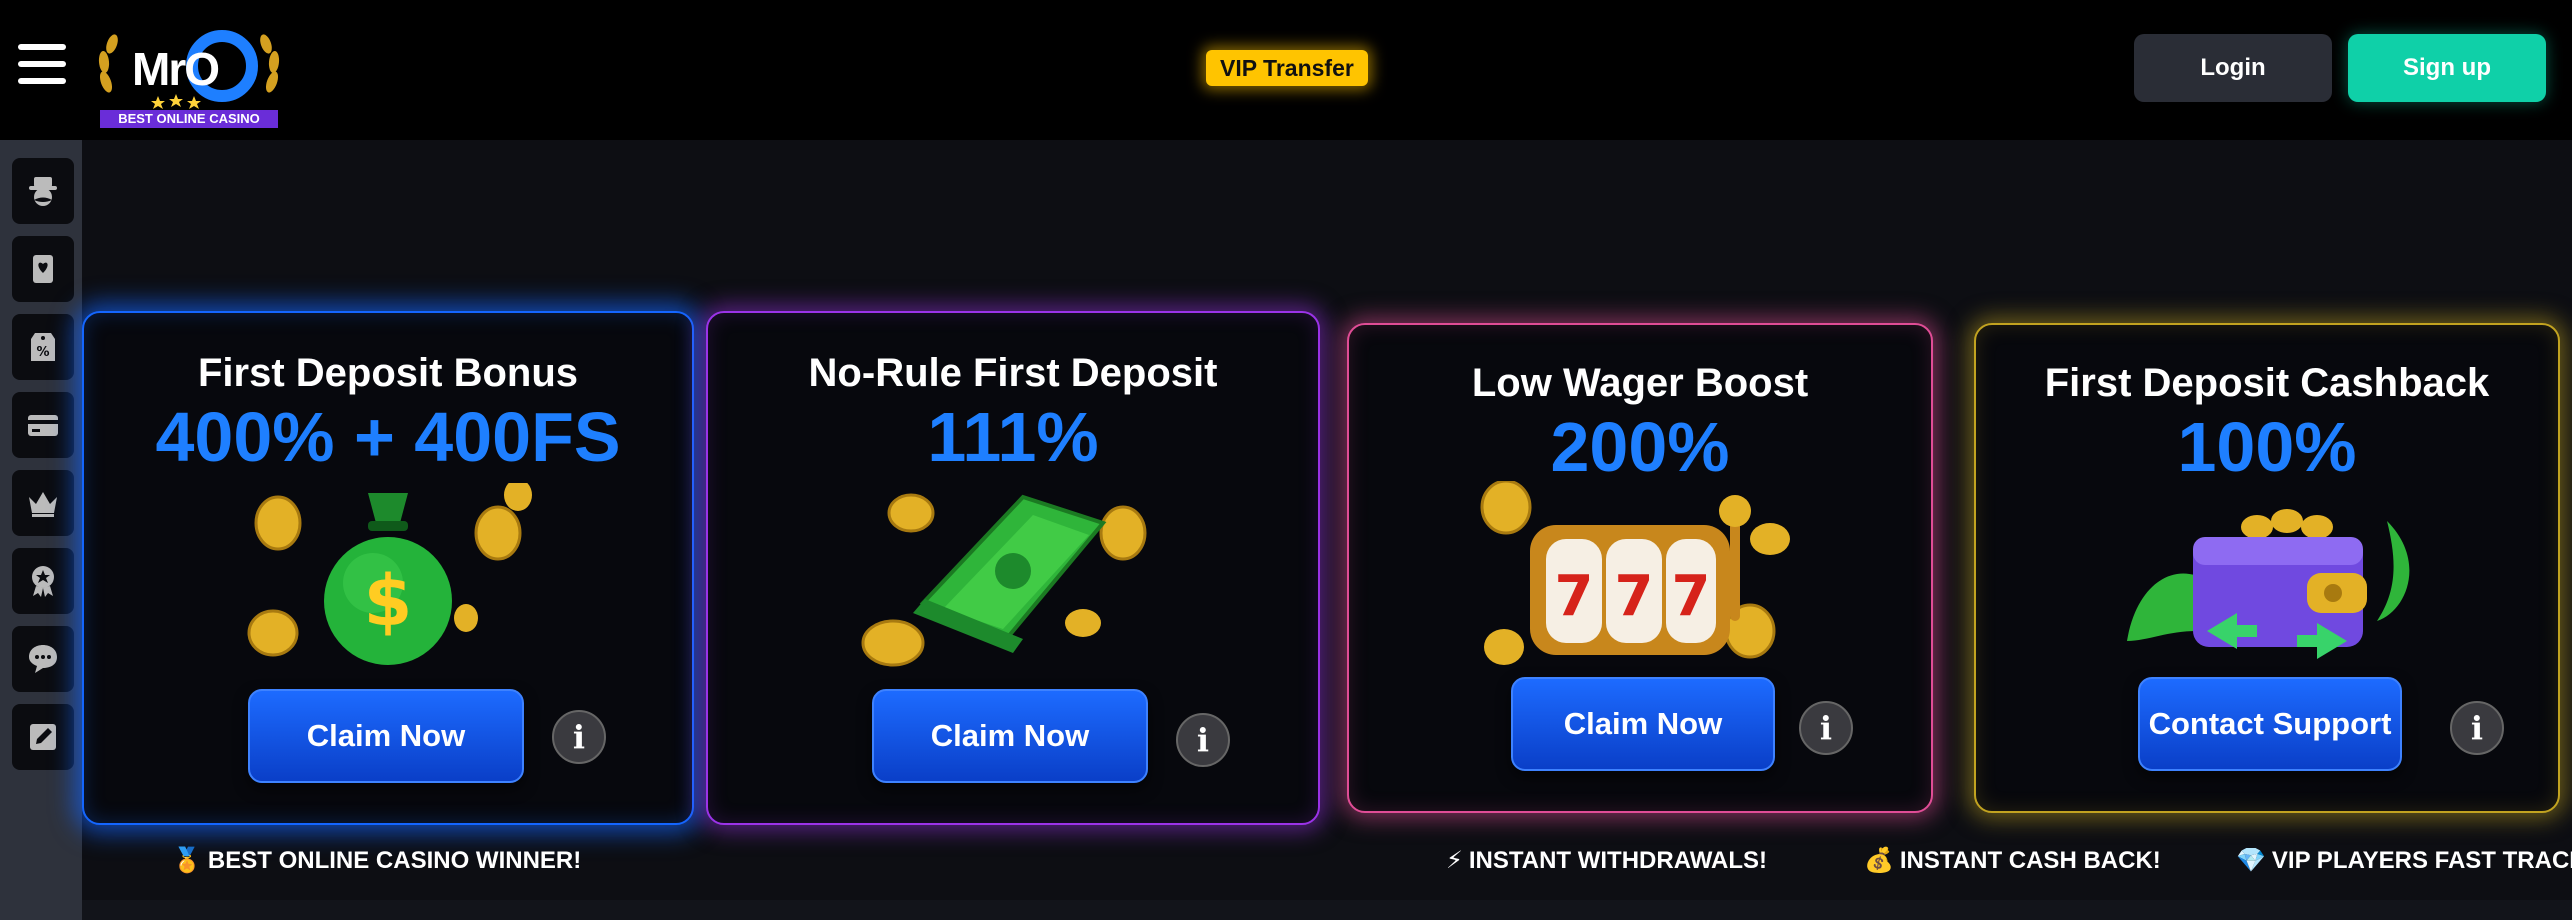 The height and width of the screenshot is (920, 2572). Describe the element at coordinates (2270, 724) in the screenshot. I see `contact-support-button: Contact Support` at that location.